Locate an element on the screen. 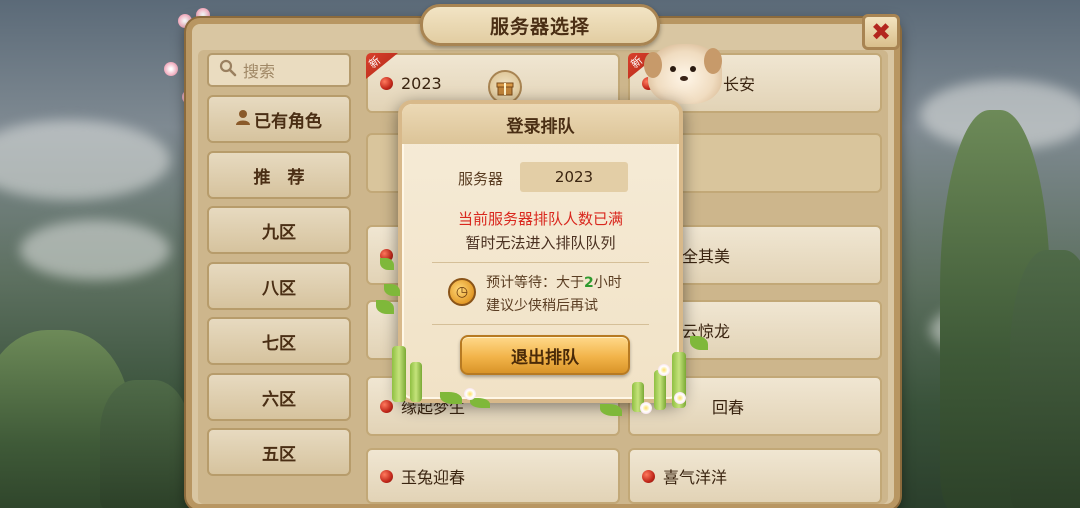 This screenshot has height=508, width=1080. sidebar-item-zone-7: 七区 is located at coordinates (279, 341).